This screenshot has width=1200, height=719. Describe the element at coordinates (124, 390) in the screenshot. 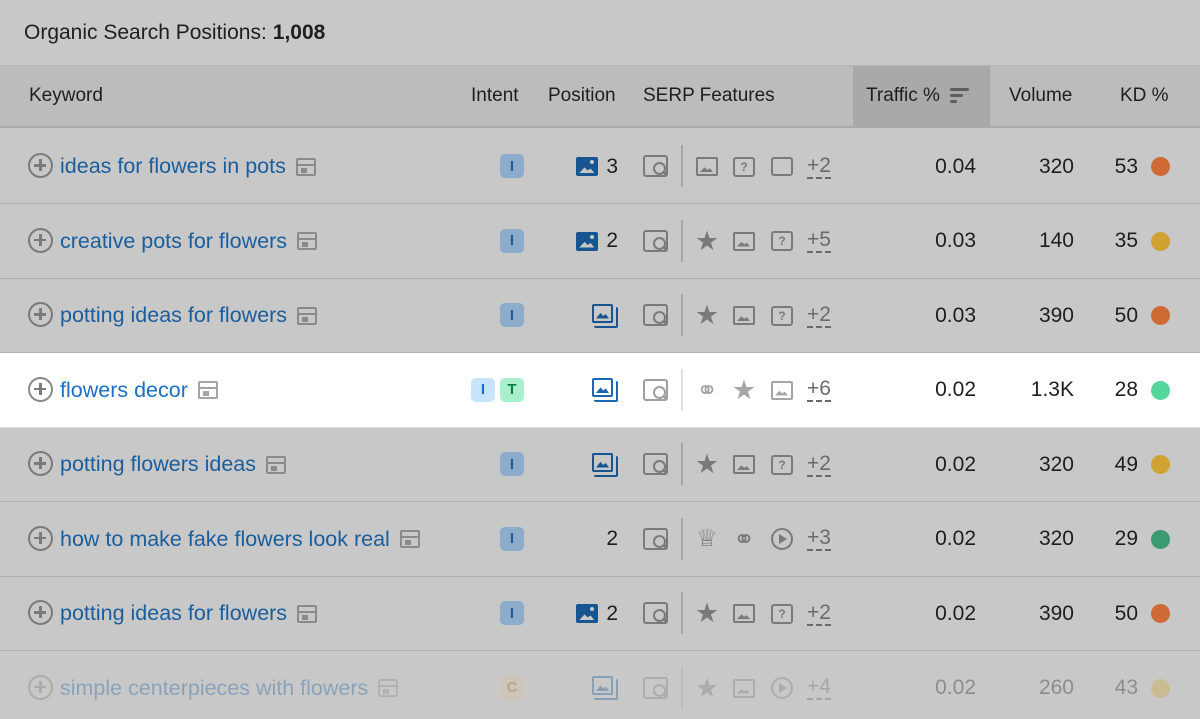

I see `keyword-link: flowers decor` at that location.